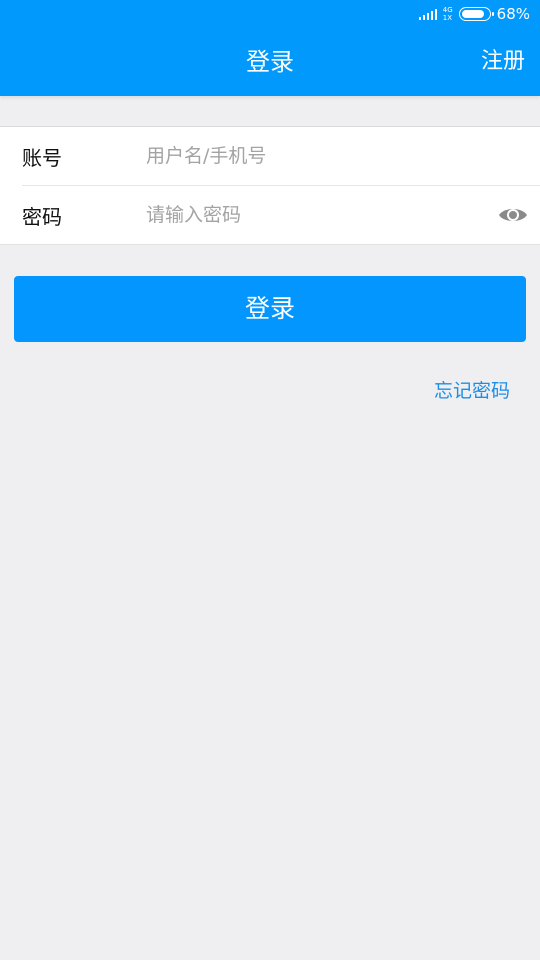  Describe the element at coordinates (270, 16) in the screenshot. I see `status-bar: 4G 1X 68%` at that location.